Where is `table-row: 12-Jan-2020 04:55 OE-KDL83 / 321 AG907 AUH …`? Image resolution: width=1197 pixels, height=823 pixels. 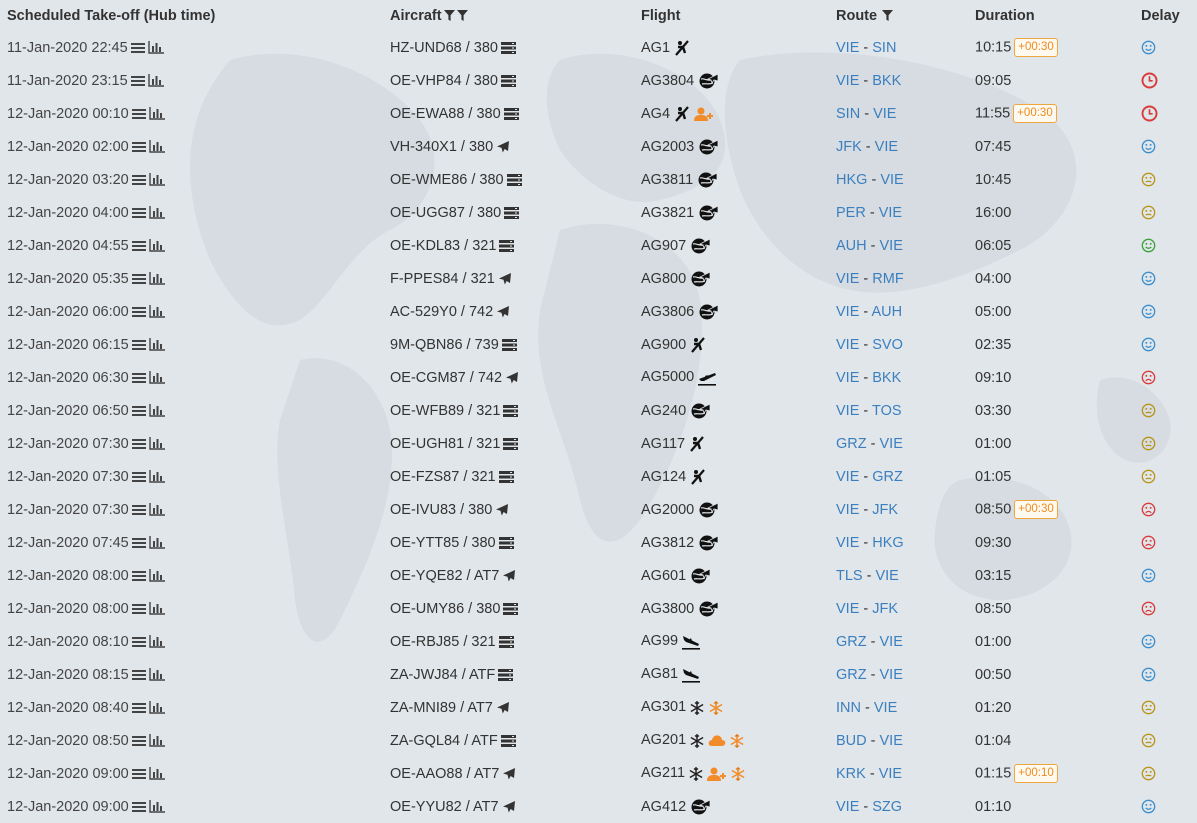 table-row: 12-Jan-2020 04:55 OE-KDL83 / 321 AG907 AUH … is located at coordinates (598, 245).